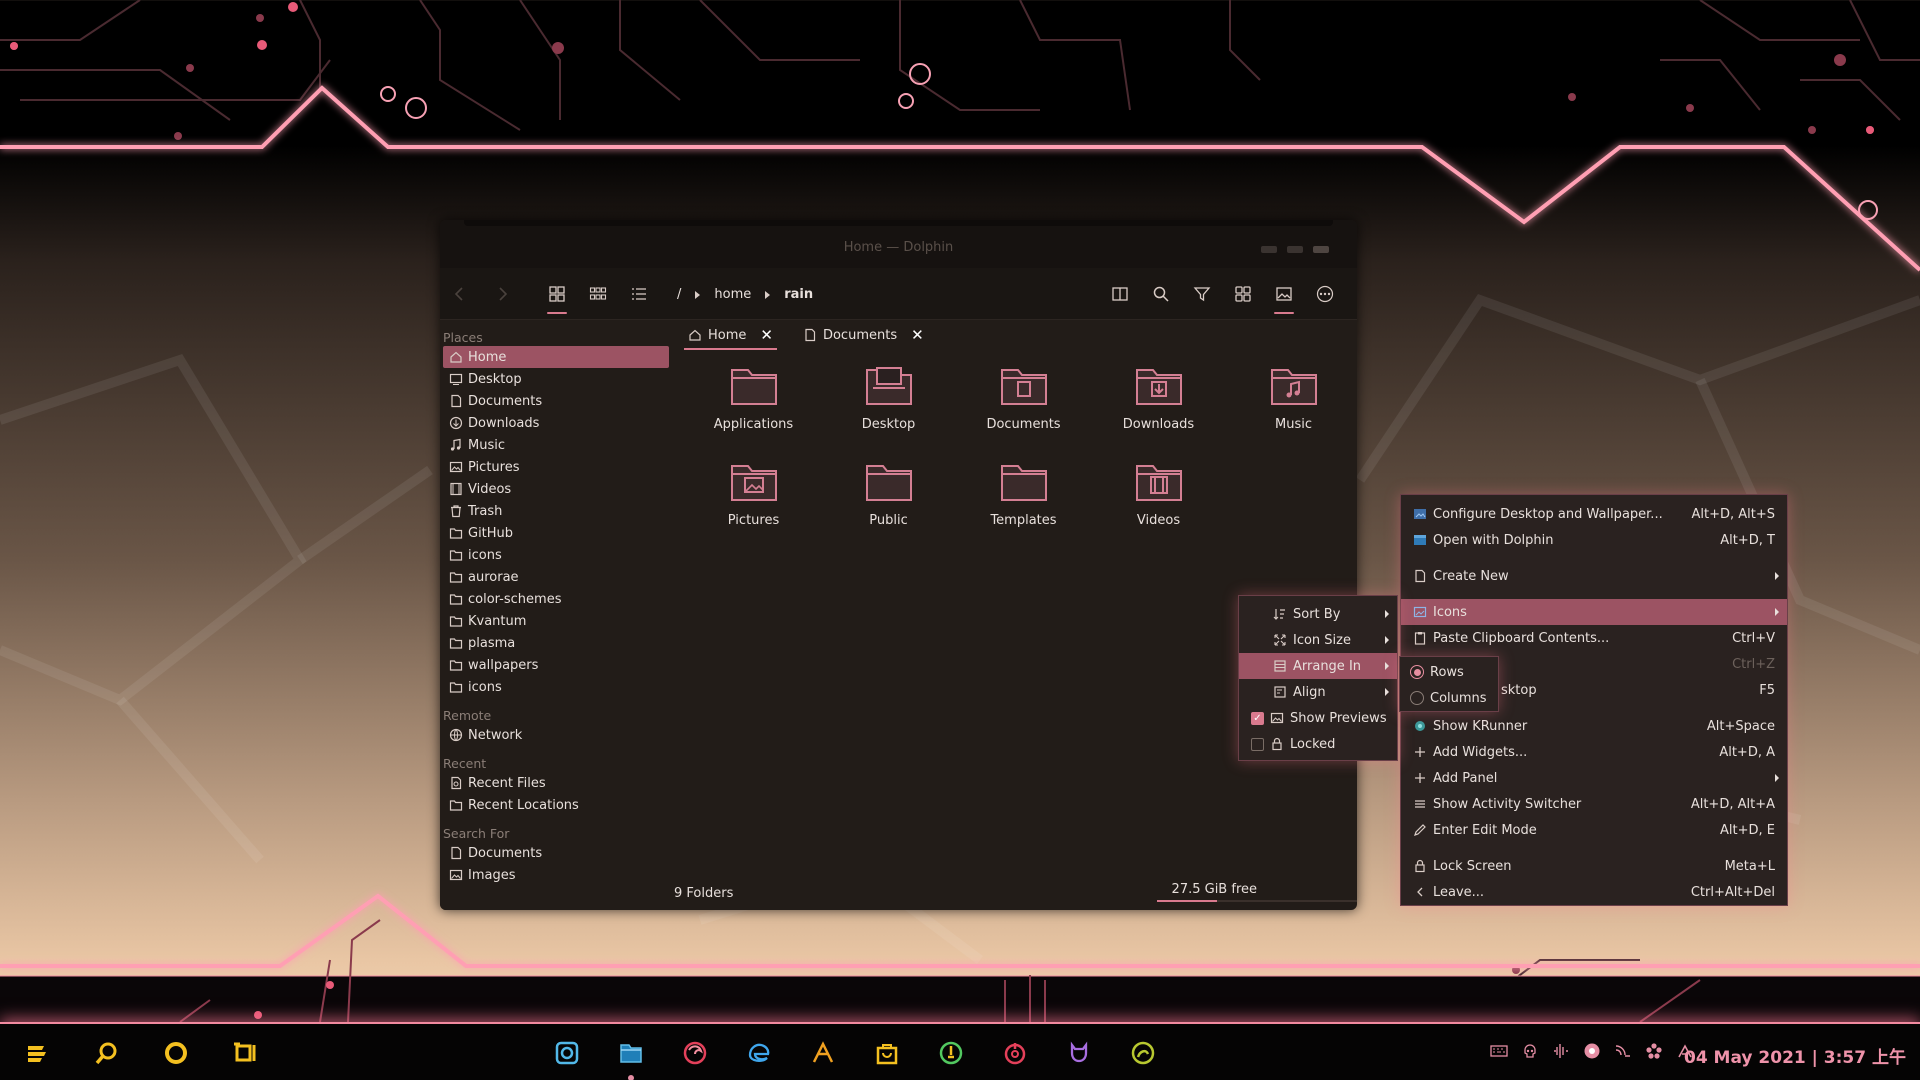  I want to click on details-view-button, so click(639, 294).